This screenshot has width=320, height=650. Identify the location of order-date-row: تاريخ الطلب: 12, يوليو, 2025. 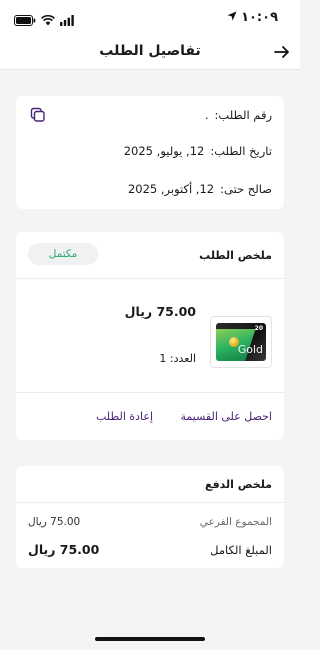
(198, 151).